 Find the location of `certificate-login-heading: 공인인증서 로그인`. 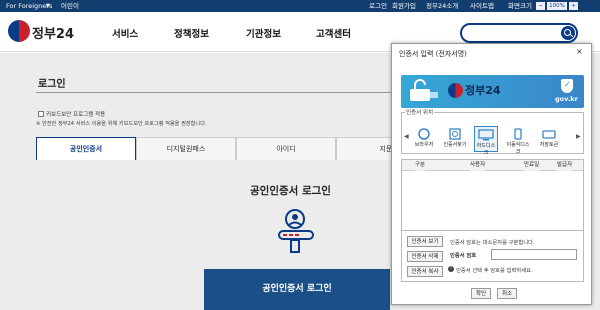

certificate-login-heading: 공인인증서 로그인 is located at coordinates (290, 191).